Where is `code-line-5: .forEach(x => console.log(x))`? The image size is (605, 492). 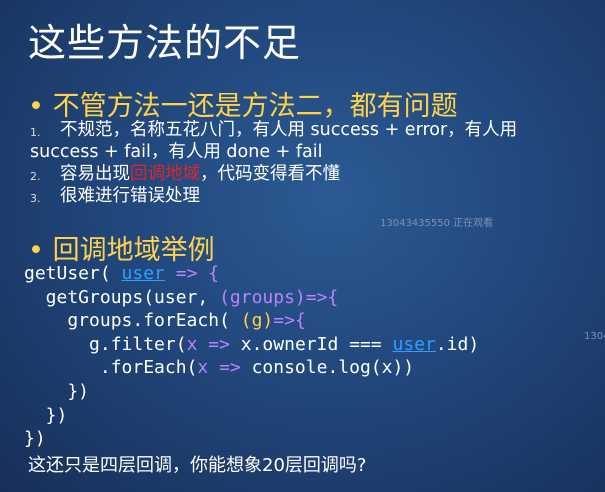 code-line-5: .forEach(x => console.log(x)) is located at coordinates (219, 368).